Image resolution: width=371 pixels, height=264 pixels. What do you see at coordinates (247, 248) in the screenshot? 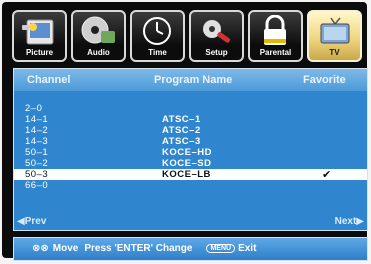
I see `exit-hint: Exit` at bounding box center [247, 248].